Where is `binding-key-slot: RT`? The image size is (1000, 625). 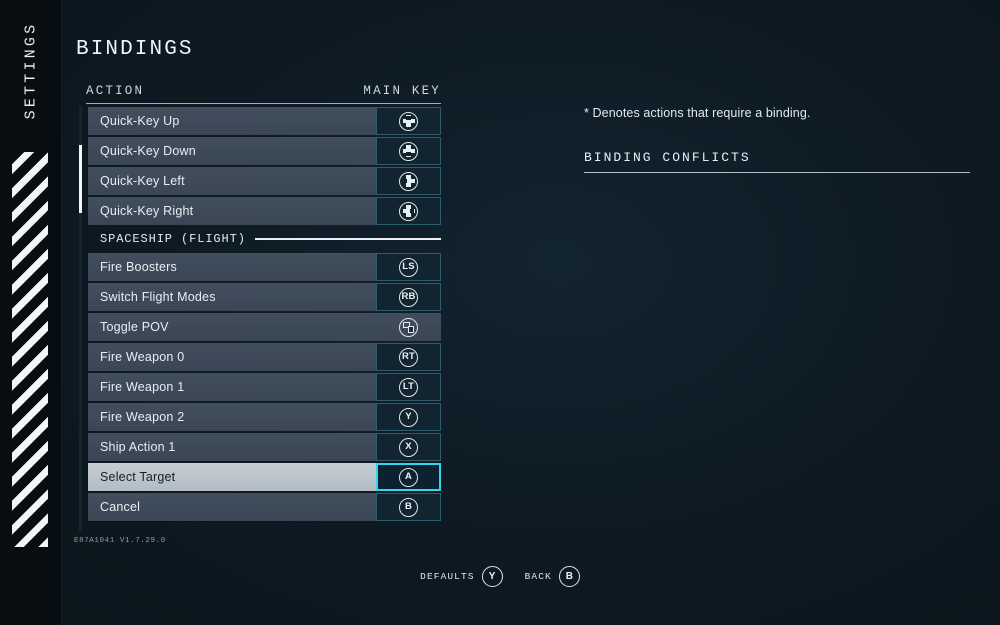 binding-key-slot: RT is located at coordinates (408, 357).